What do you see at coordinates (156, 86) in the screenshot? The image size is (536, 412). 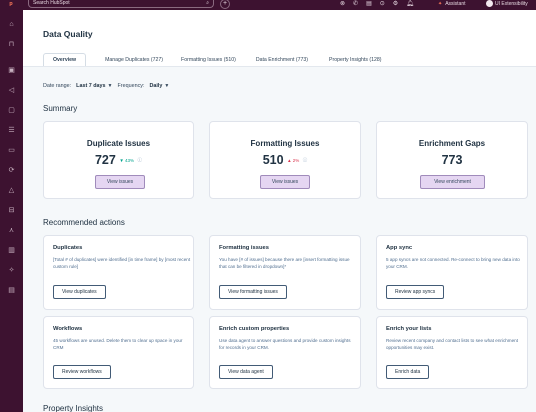 I see `frequency-value: Daily` at bounding box center [156, 86].